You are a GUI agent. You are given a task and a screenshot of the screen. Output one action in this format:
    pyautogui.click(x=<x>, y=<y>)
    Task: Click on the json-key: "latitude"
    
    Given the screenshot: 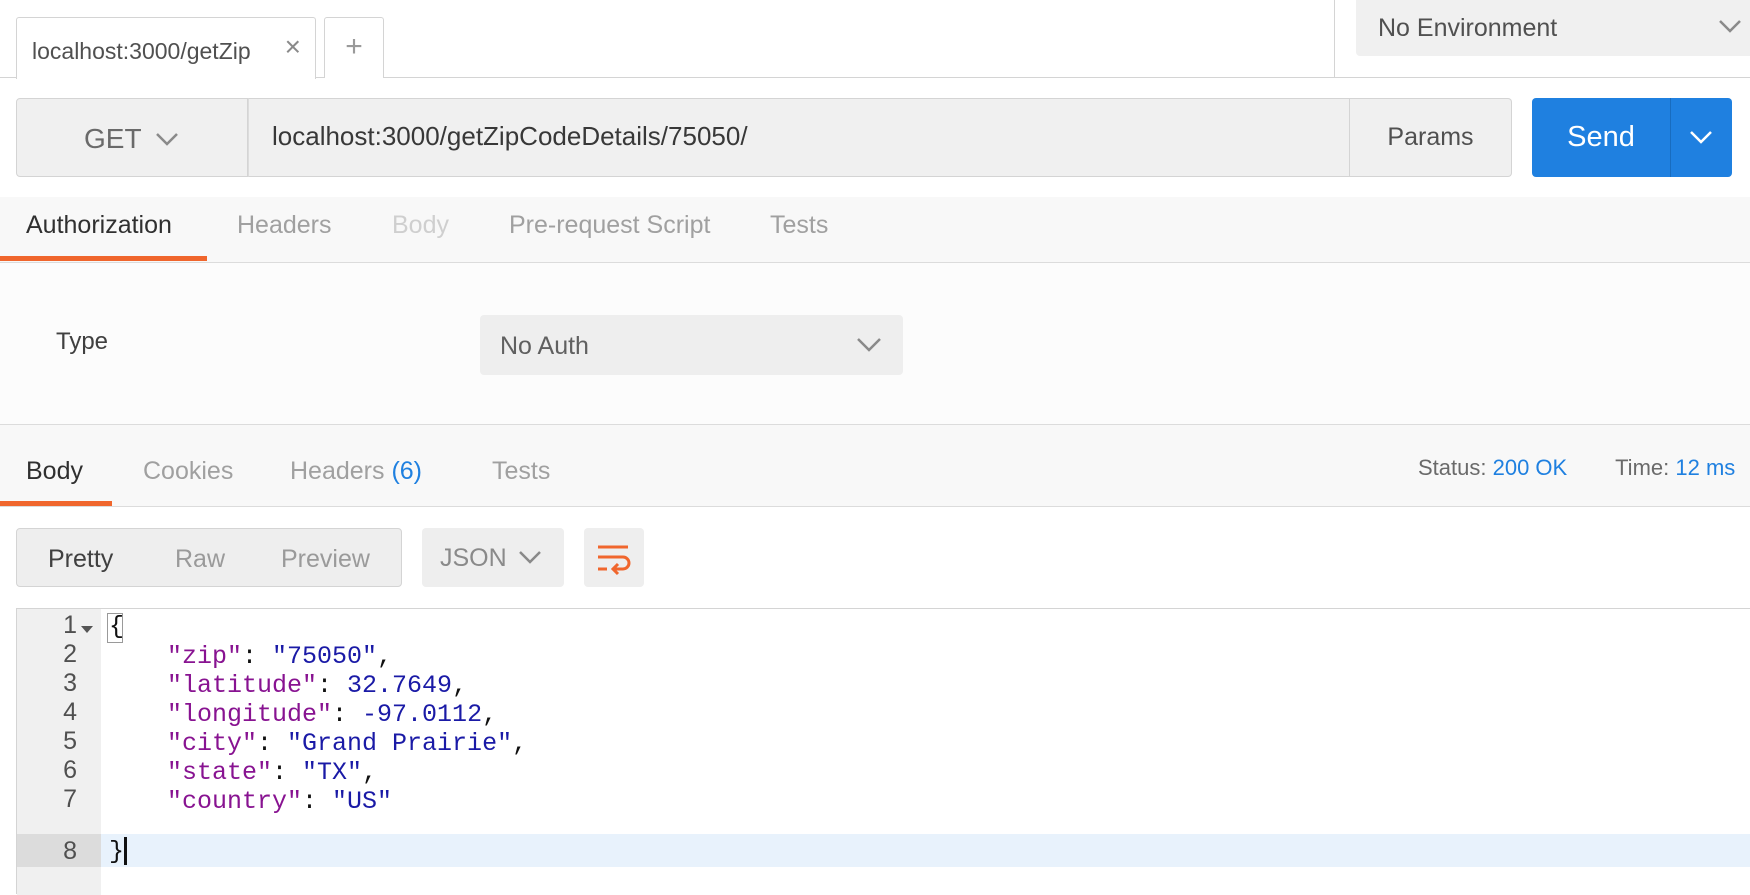 What is the action you would take?
    pyautogui.click(x=242, y=685)
    